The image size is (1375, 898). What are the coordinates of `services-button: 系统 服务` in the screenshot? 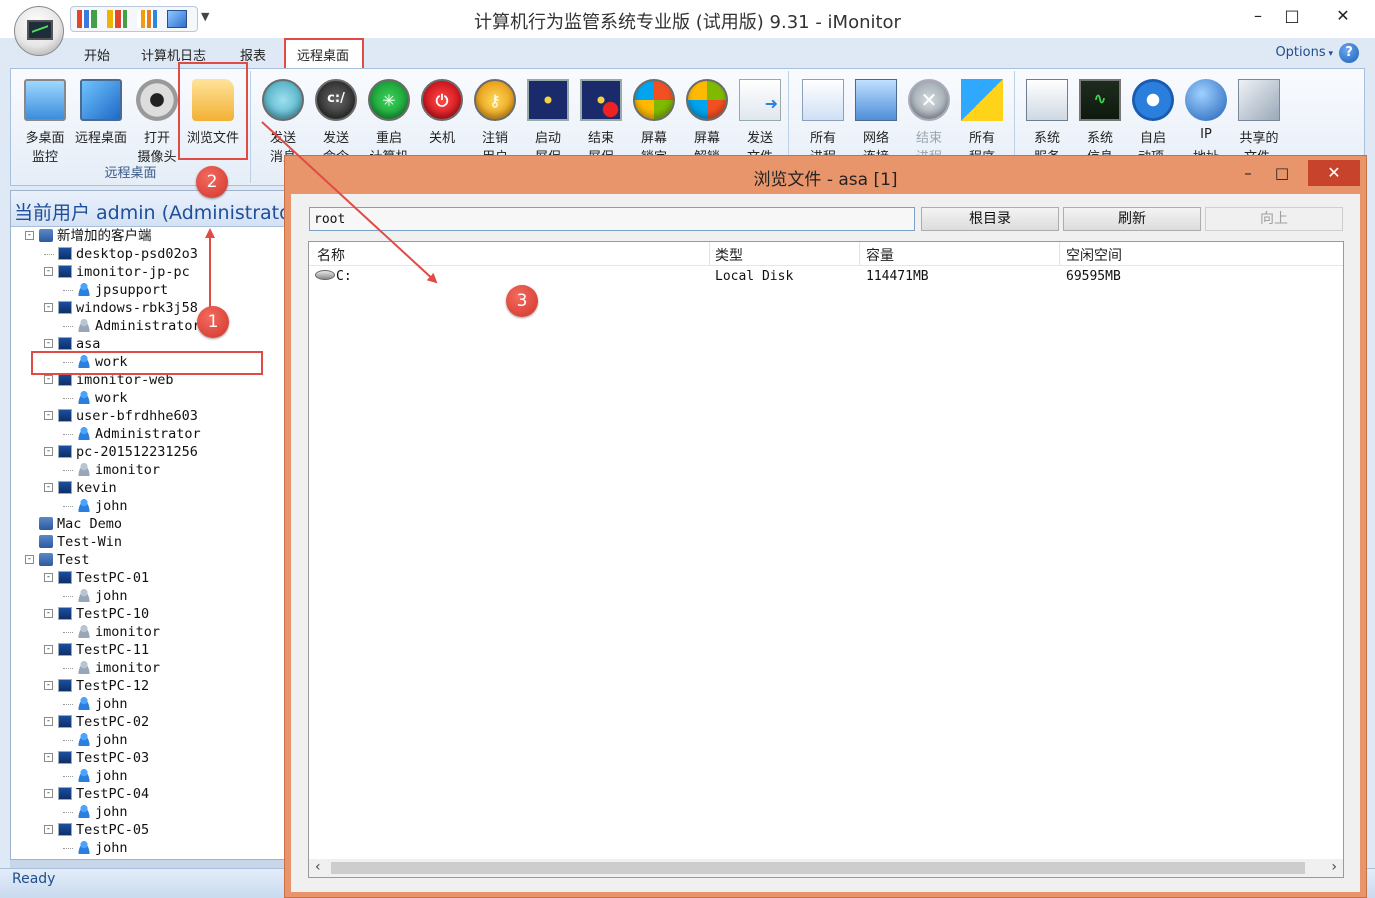 It's located at (1047, 120).